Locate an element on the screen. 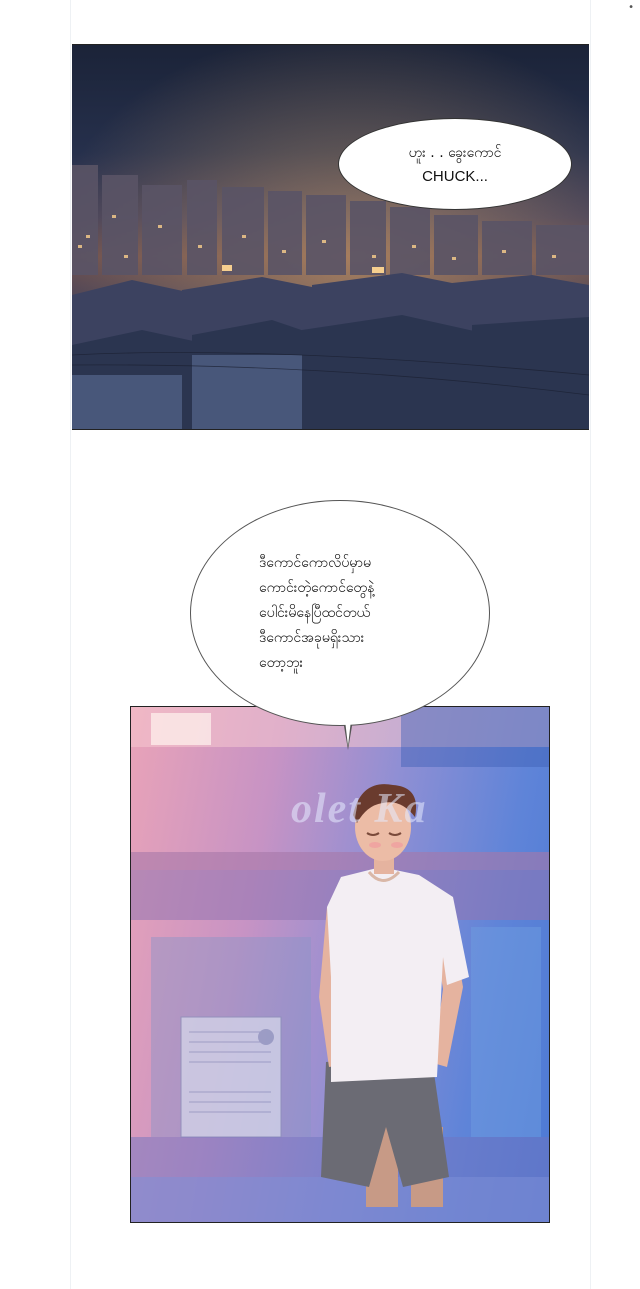  store-sign: olet Ka is located at coordinates (359, 809).